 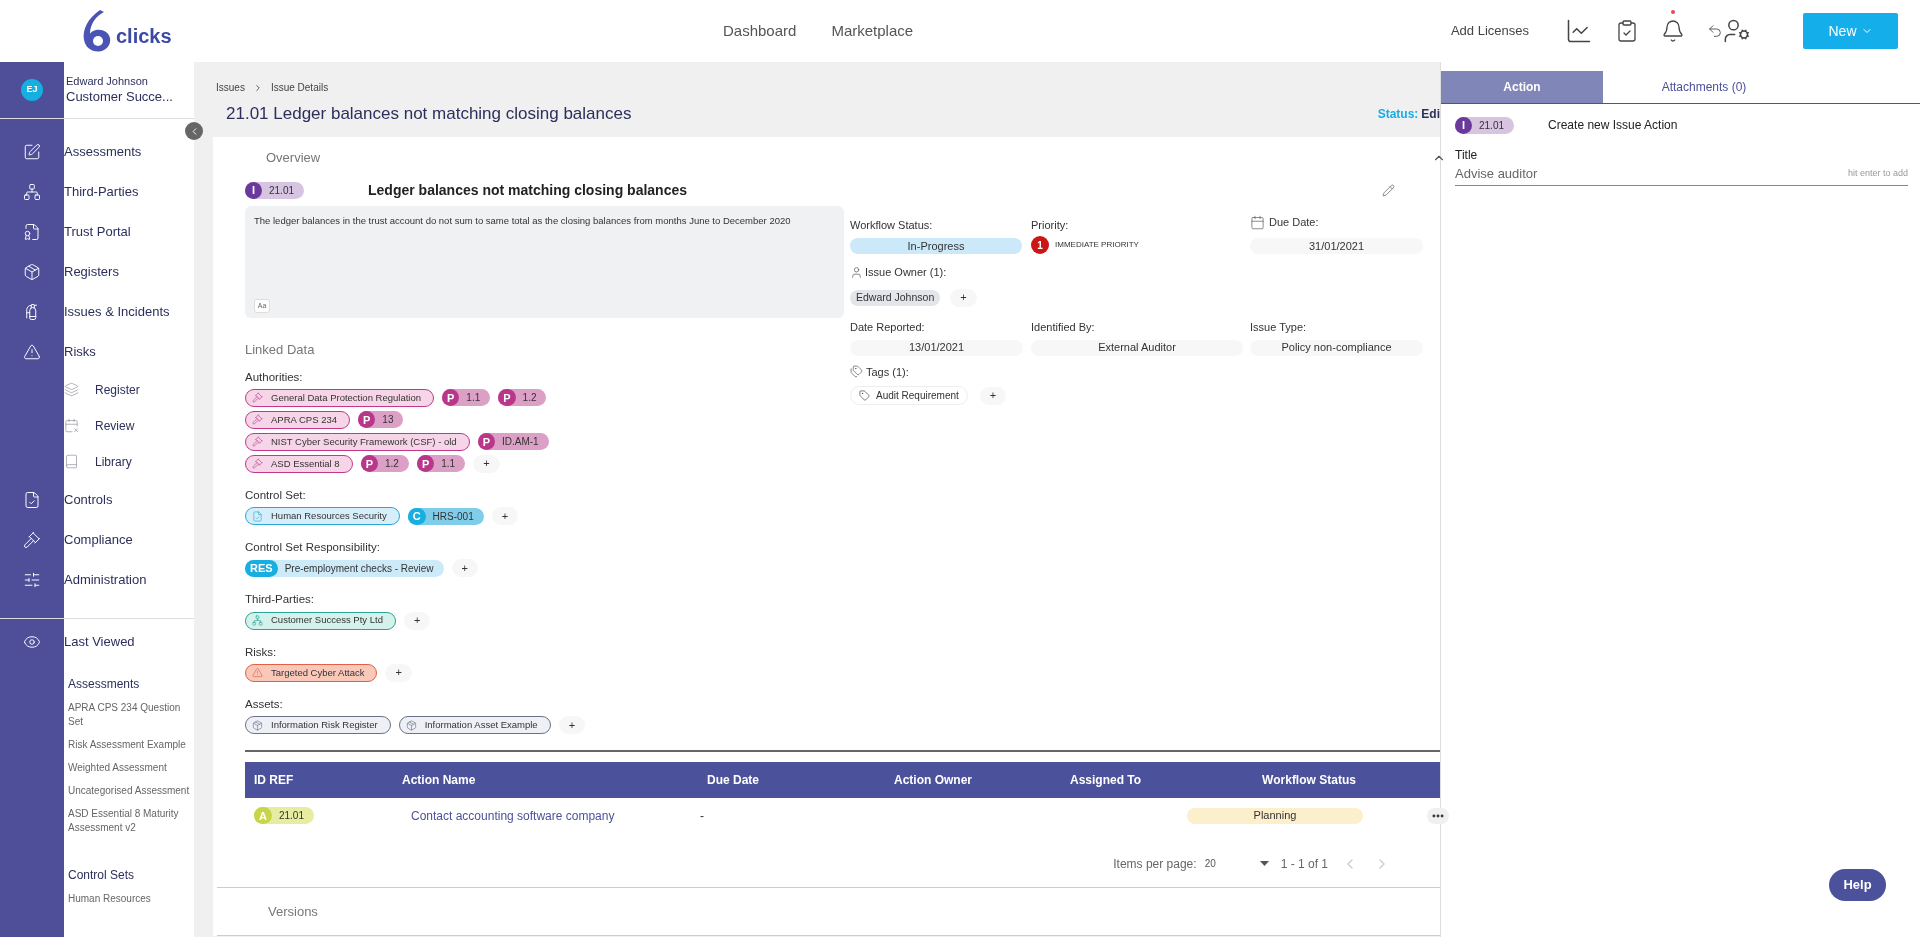 What do you see at coordinates (1673, 31) in the screenshot?
I see `bell-icon` at bounding box center [1673, 31].